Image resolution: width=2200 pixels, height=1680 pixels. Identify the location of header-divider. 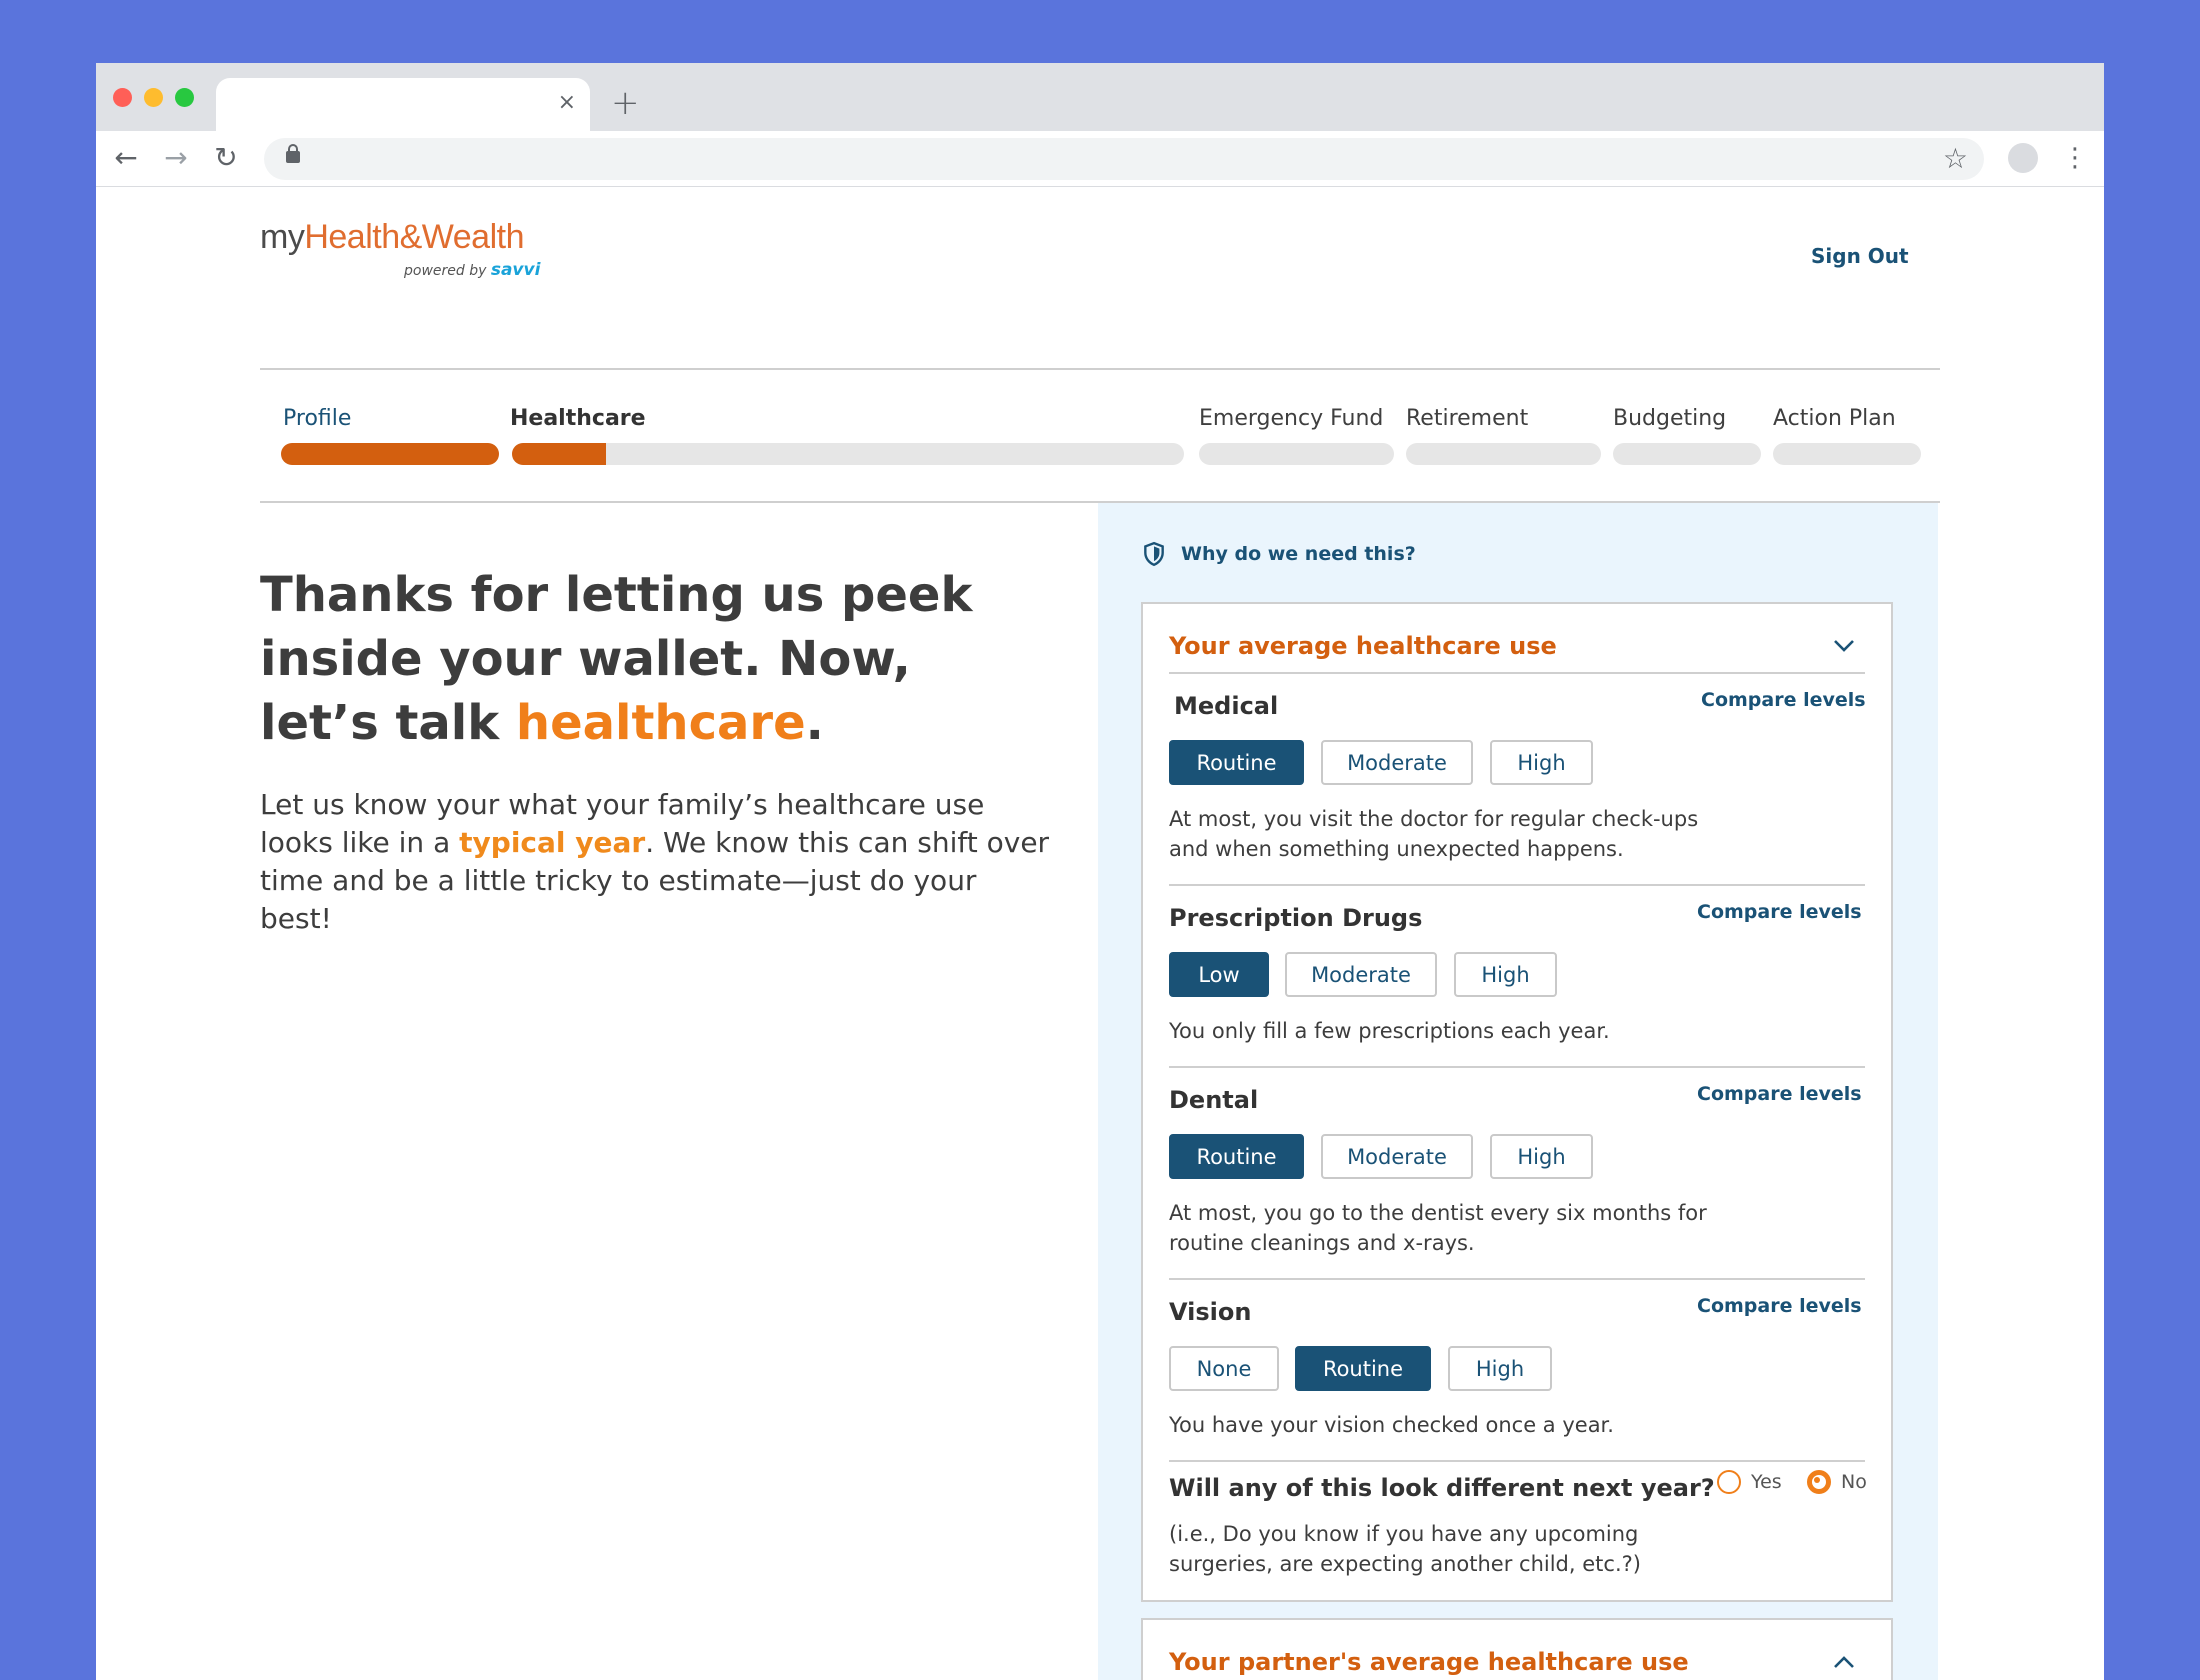
(1100, 369).